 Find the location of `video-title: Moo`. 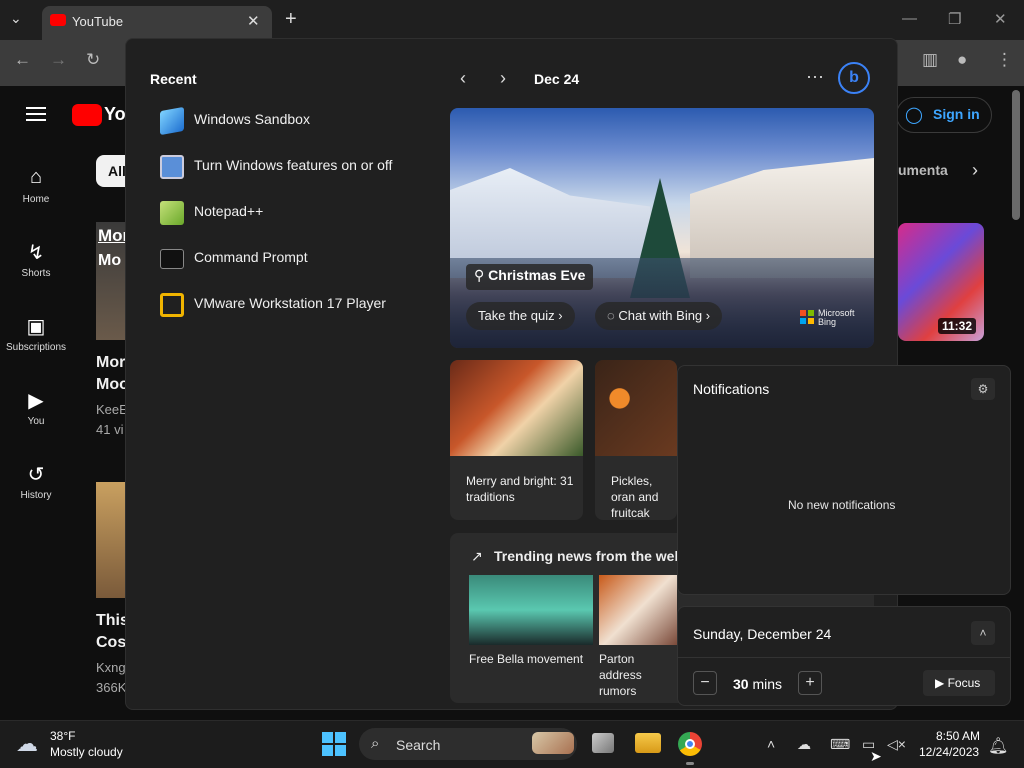

video-title: Moo is located at coordinates (112, 385).